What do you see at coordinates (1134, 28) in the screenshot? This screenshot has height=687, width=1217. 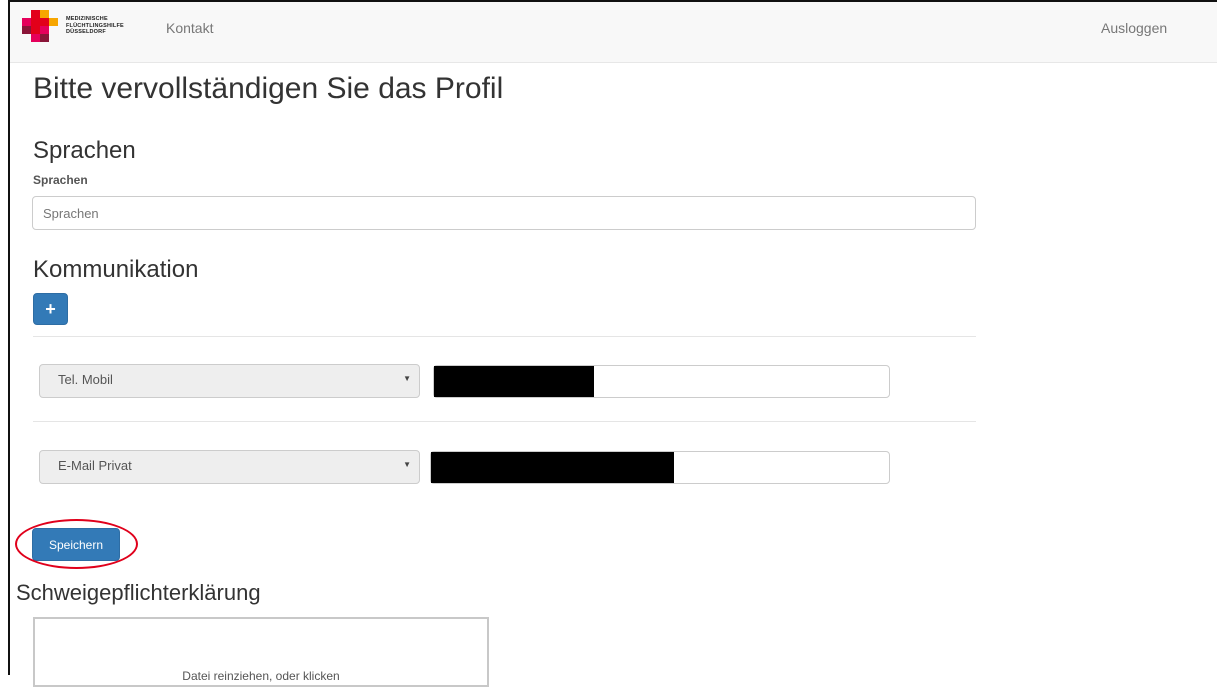 I see `nav-link-logout: Ausloggen` at bounding box center [1134, 28].